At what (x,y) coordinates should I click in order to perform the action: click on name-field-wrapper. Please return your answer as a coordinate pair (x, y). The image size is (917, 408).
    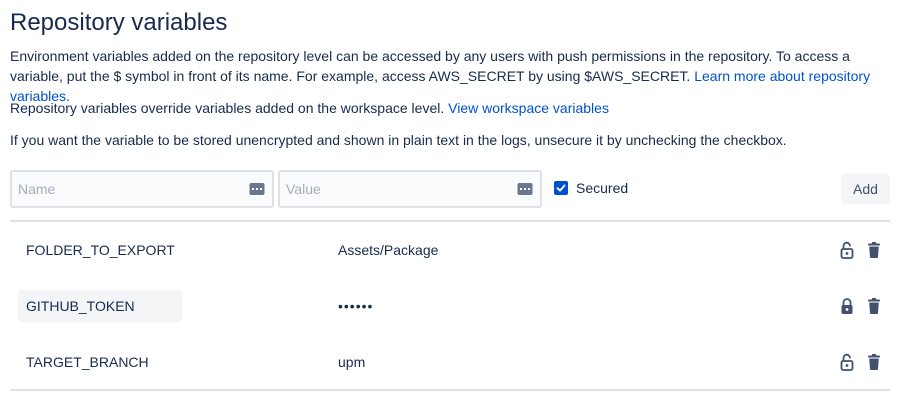
    Looking at the image, I should click on (142, 189).